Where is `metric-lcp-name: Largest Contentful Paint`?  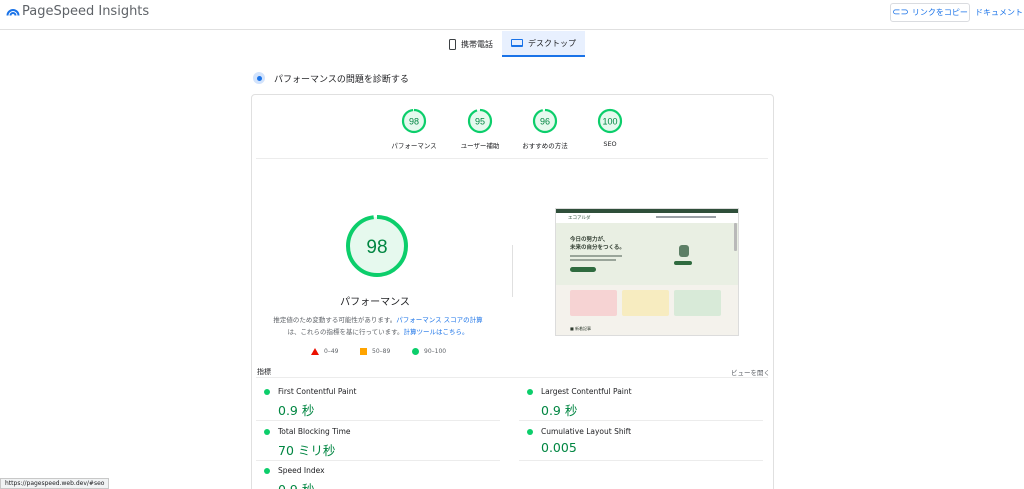 metric-lcp-name: Largest Contentful Paint is located at coordinates (586, 391).